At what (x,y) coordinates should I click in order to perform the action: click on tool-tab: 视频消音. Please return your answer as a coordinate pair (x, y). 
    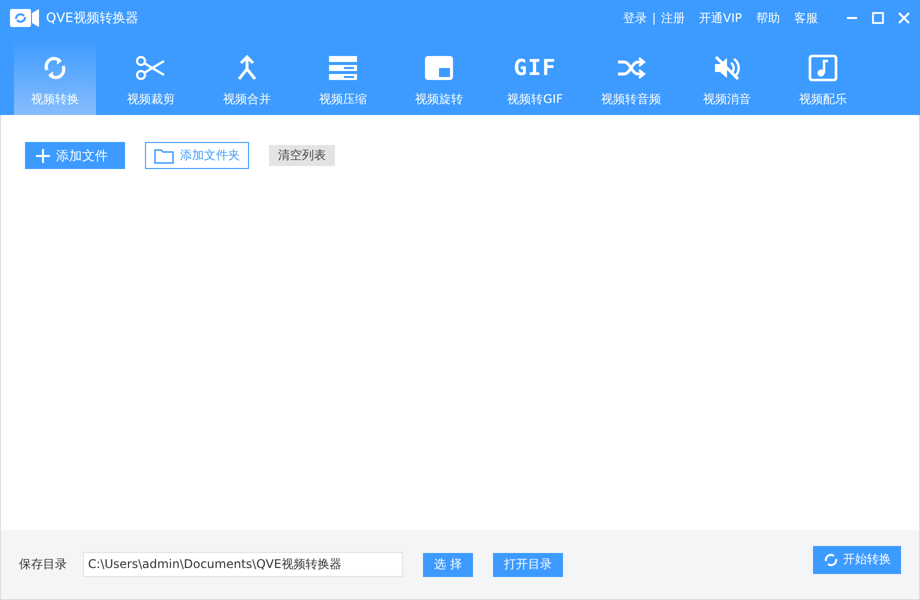
    Looking at the image, I should click on (727, 77).